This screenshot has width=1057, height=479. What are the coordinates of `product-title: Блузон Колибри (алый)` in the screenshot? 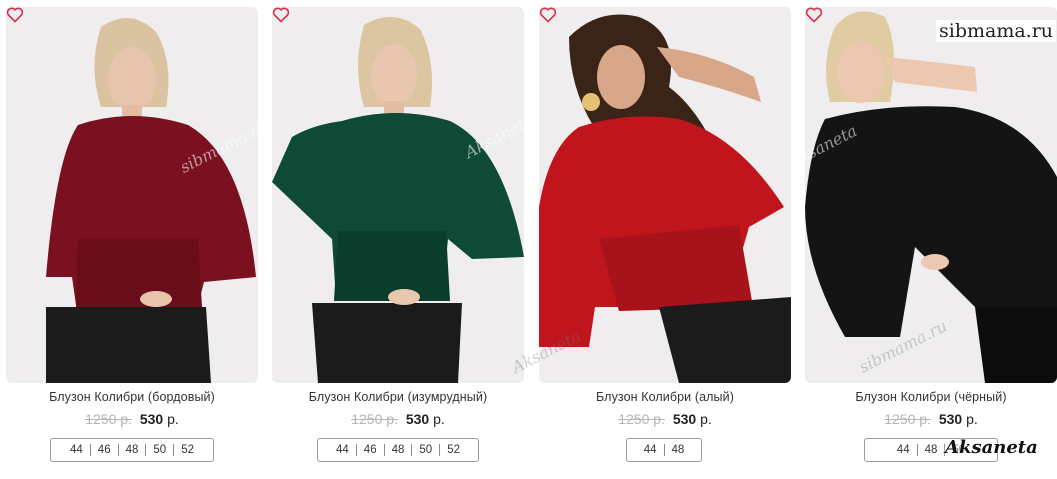 It's located at (665, 397).